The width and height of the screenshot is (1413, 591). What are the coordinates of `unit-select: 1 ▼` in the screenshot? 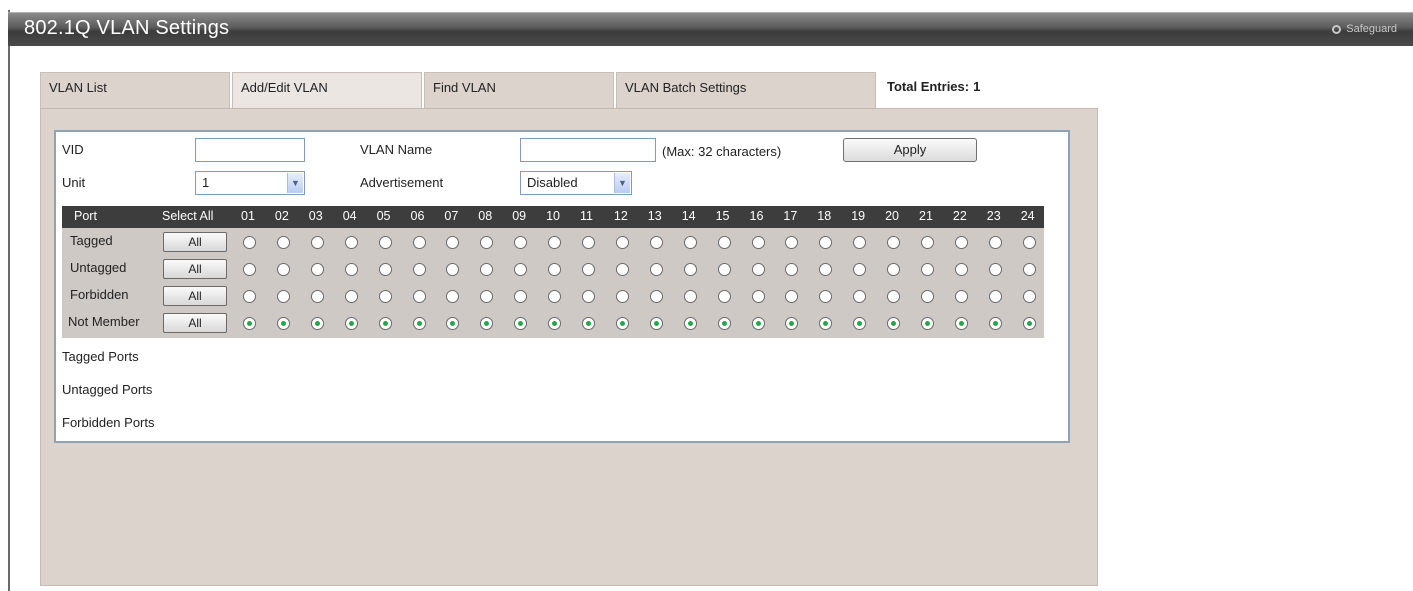 It's located at (250, 183).